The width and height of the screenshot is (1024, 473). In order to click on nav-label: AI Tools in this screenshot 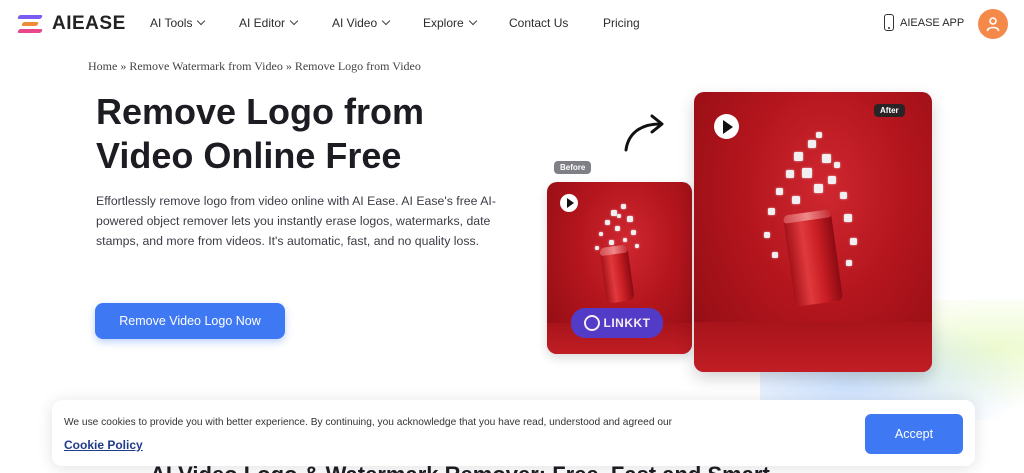, I will do `click(171, 23)`.